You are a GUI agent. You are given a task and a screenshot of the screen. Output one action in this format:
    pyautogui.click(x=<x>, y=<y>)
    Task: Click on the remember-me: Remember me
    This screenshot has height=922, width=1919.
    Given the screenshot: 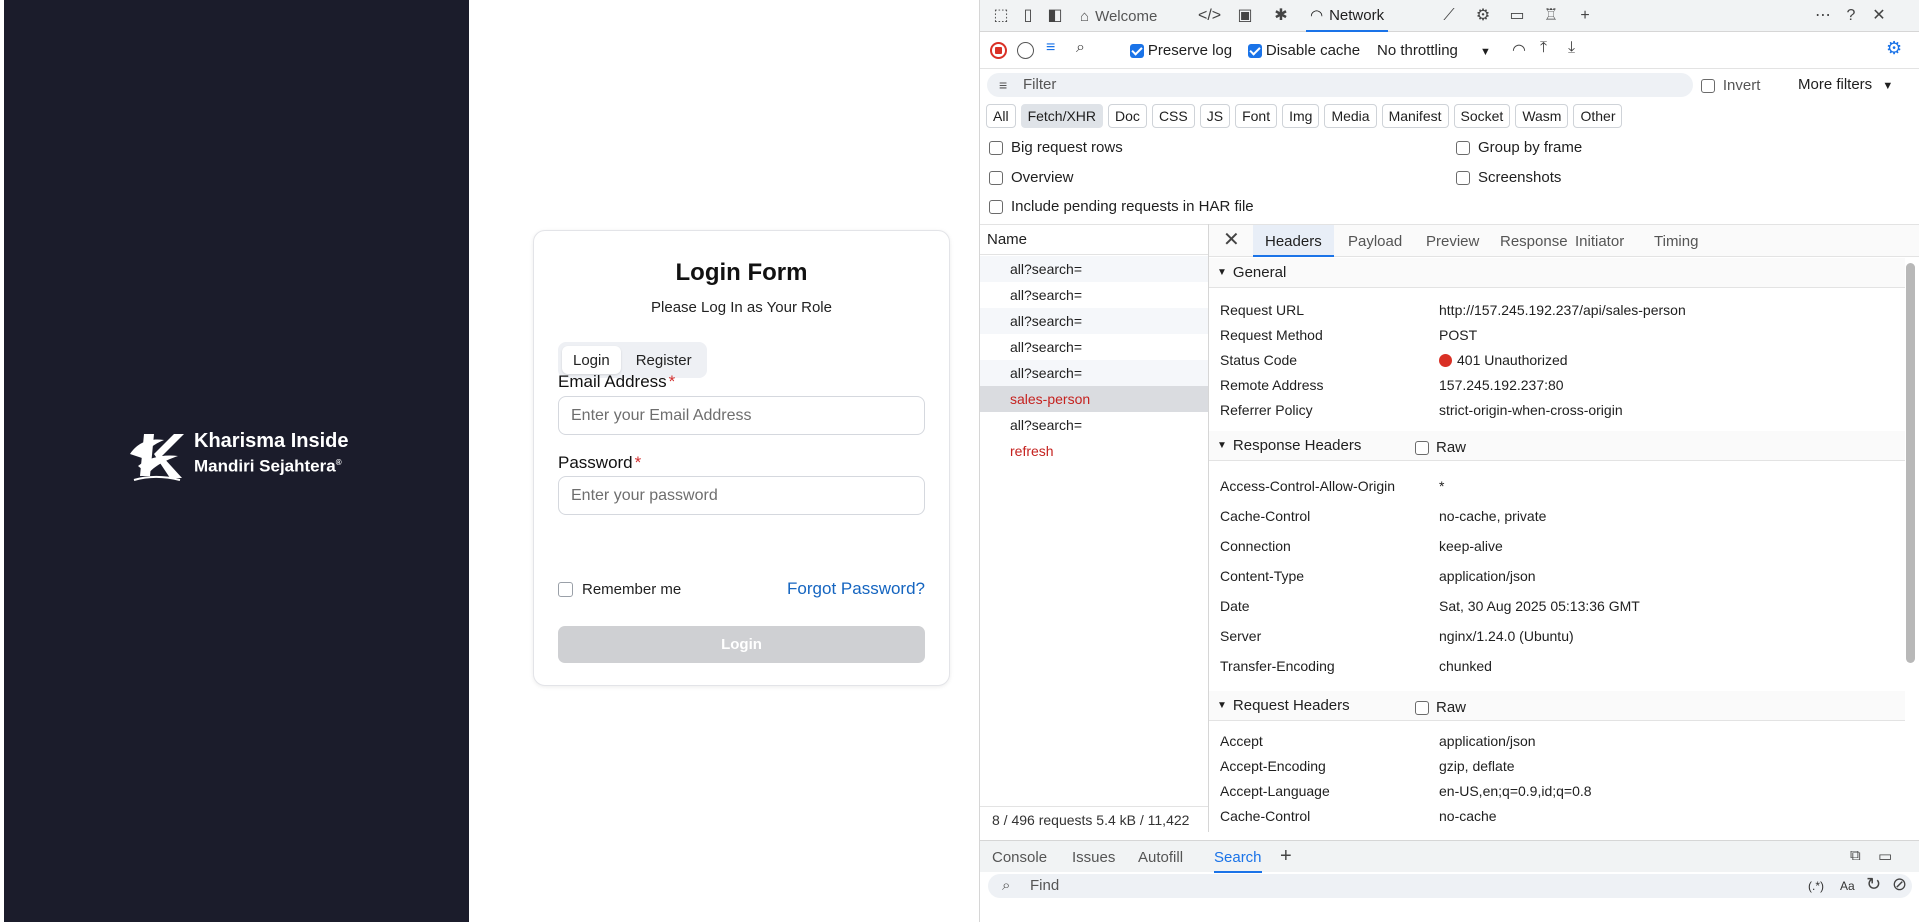 What is the action you would take?
    pyautogui.click(x=619, y=589)
    